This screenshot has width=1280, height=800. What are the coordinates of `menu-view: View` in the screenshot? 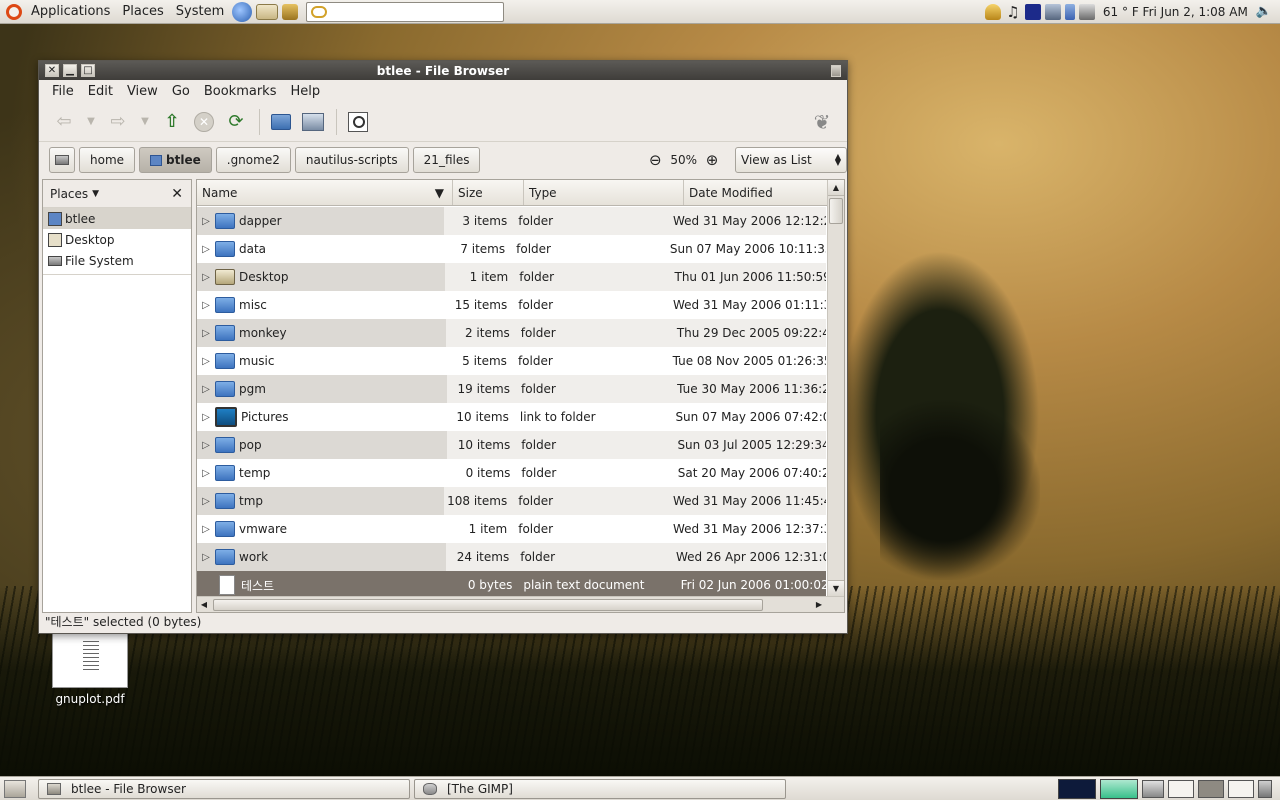 It's located at (142, 91).